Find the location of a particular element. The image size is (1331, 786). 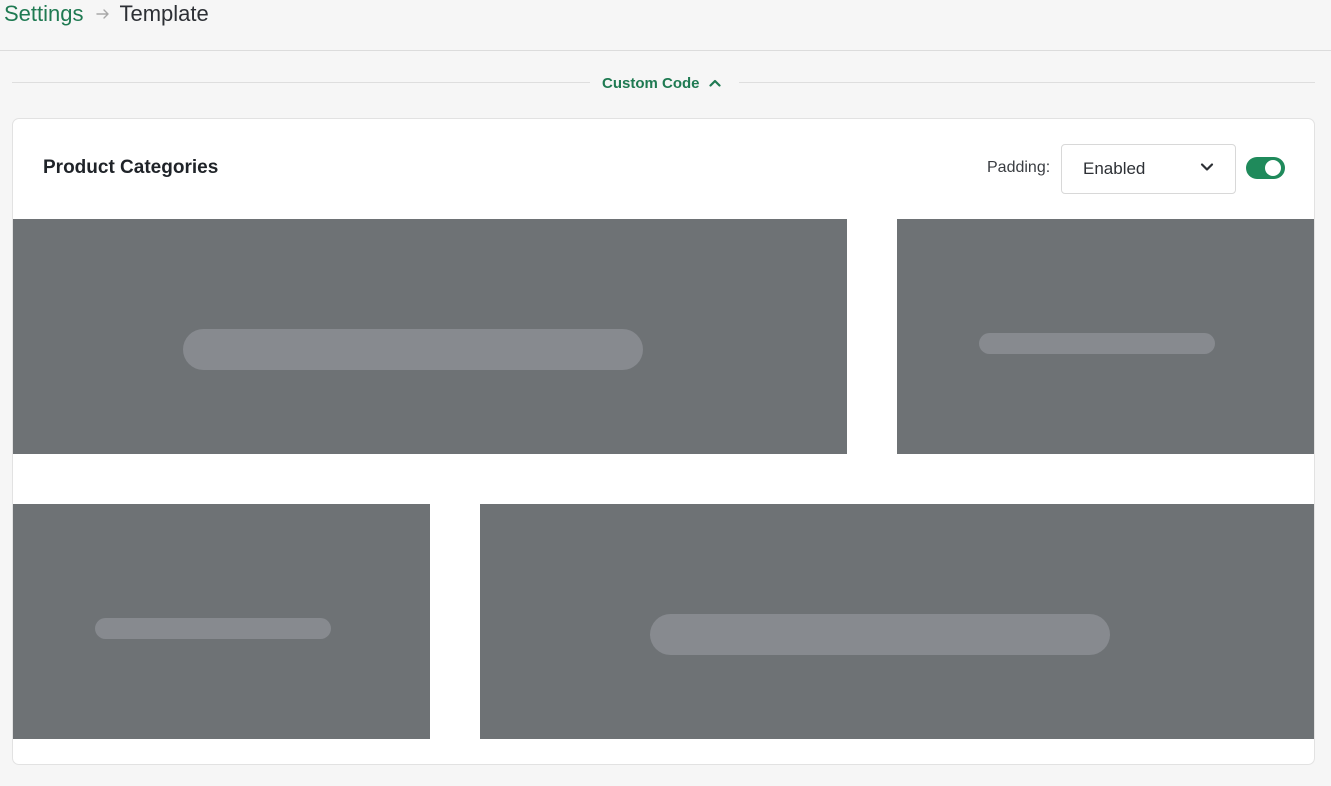

card-title: Product Categories is located at coordinates (131, 167).